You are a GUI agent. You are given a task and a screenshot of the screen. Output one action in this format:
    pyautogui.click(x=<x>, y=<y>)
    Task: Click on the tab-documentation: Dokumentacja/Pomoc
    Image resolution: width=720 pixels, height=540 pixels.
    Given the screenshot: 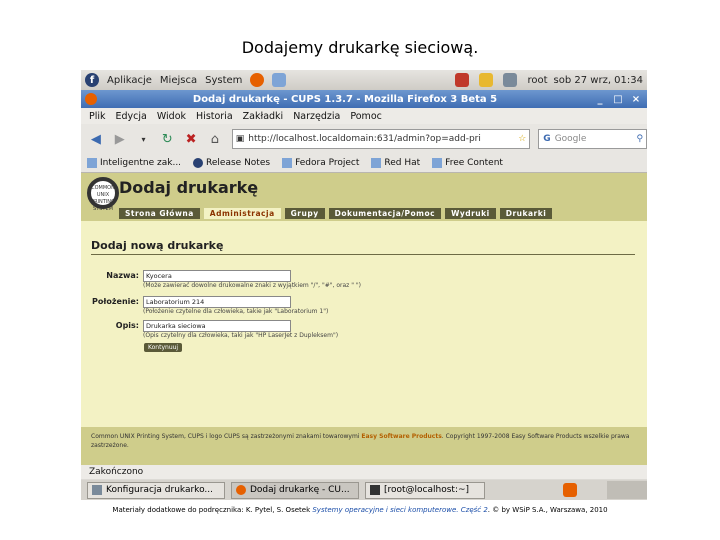 What is the action you would take?
    pyautogui.click(x=385, y=213)
    